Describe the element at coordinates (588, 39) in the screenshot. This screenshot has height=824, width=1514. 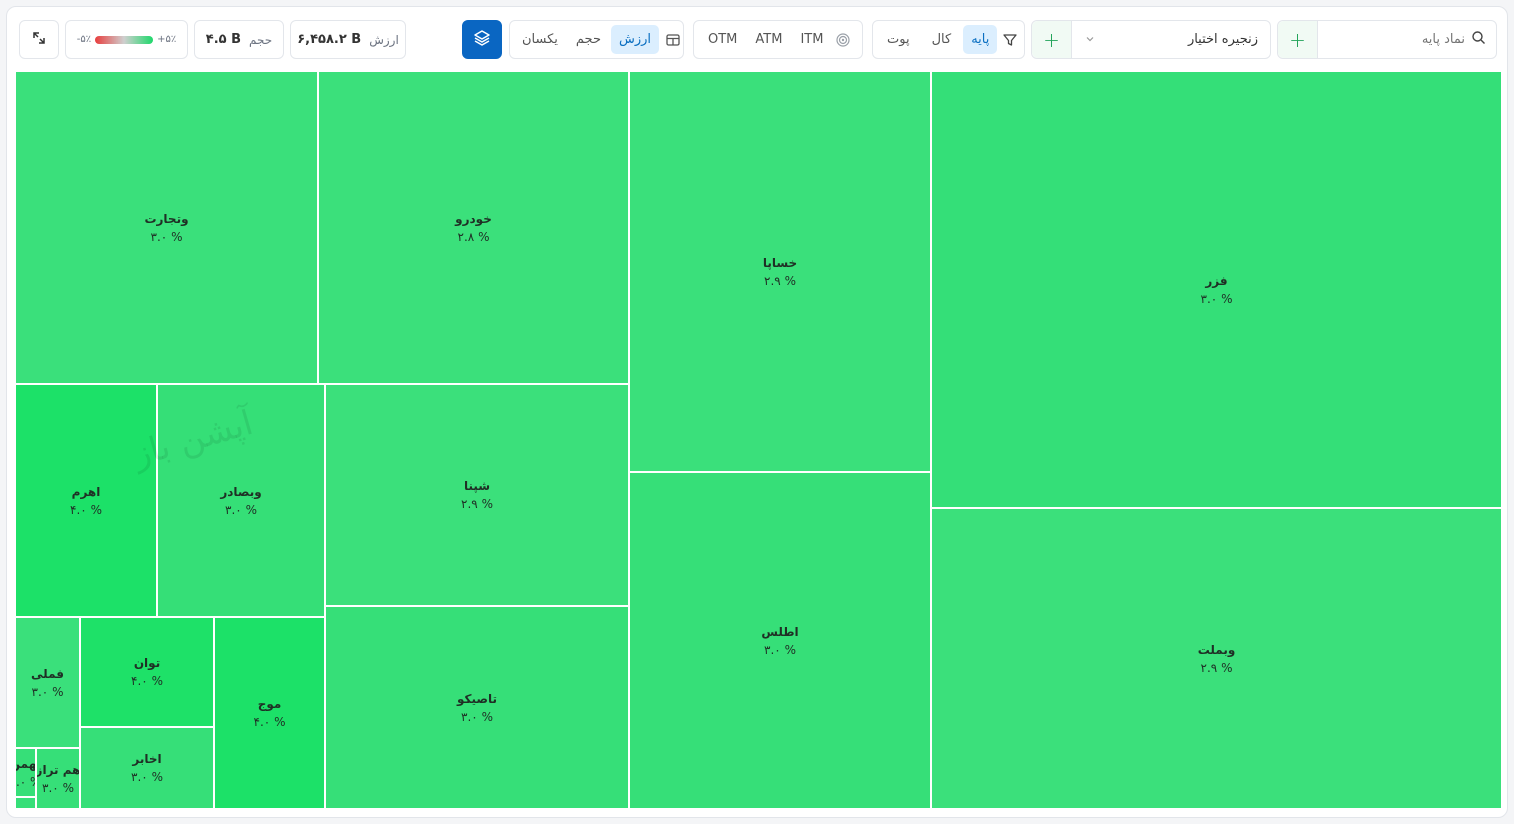
I see `metric-option-volume: حجم` at that location.